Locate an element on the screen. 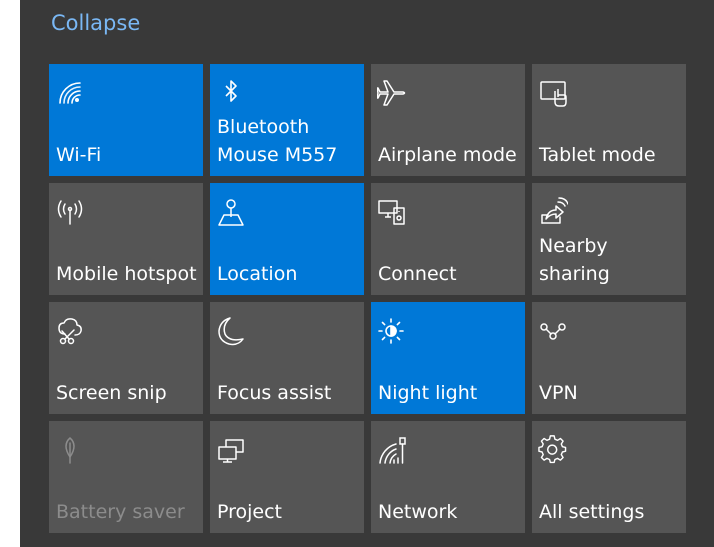 The width and height of the screenshot is (714, 547). tile-label: Wi-Fi is located at coordinates (79, 155).